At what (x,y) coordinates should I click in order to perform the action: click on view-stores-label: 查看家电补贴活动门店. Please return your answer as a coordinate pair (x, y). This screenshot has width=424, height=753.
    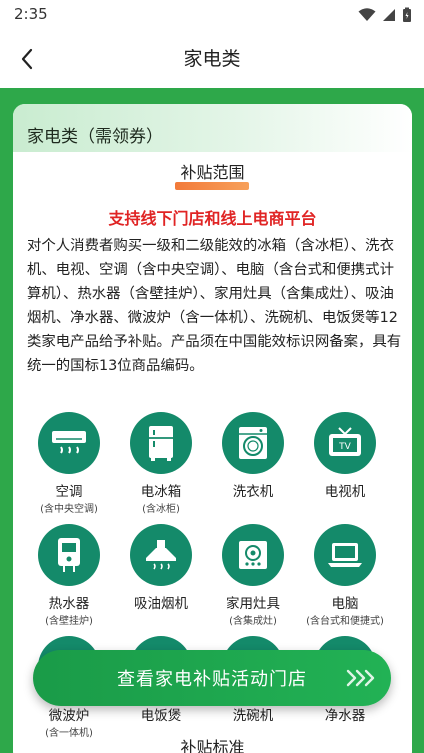
    Looking at the image, I should click on (212, 679).